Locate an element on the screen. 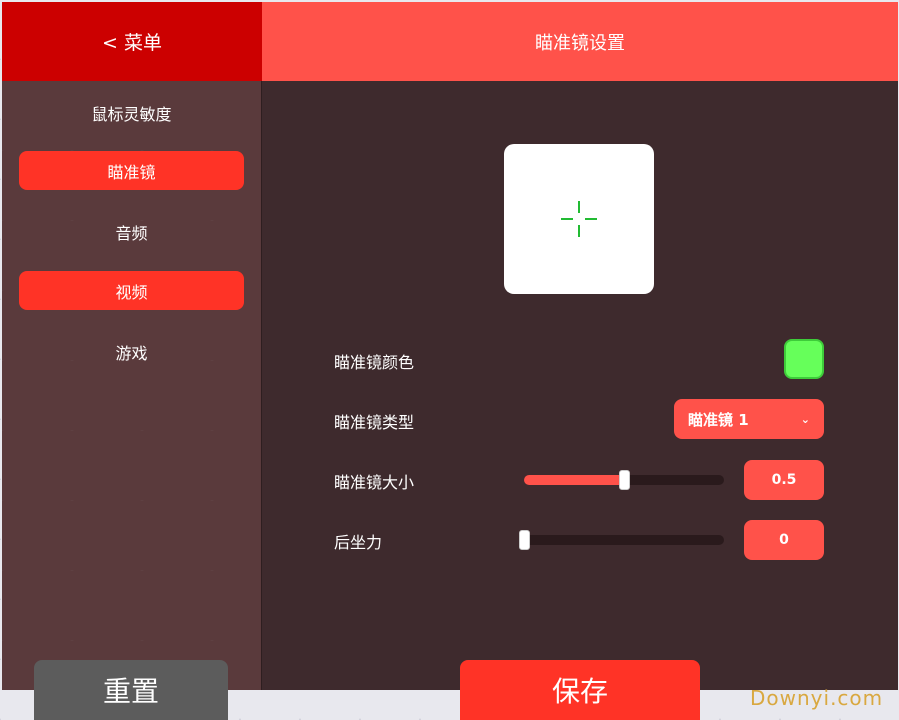 The height and width of the screenshot is (720, 899). reset-button-label: 重置 is located at coordinates (130, 691).